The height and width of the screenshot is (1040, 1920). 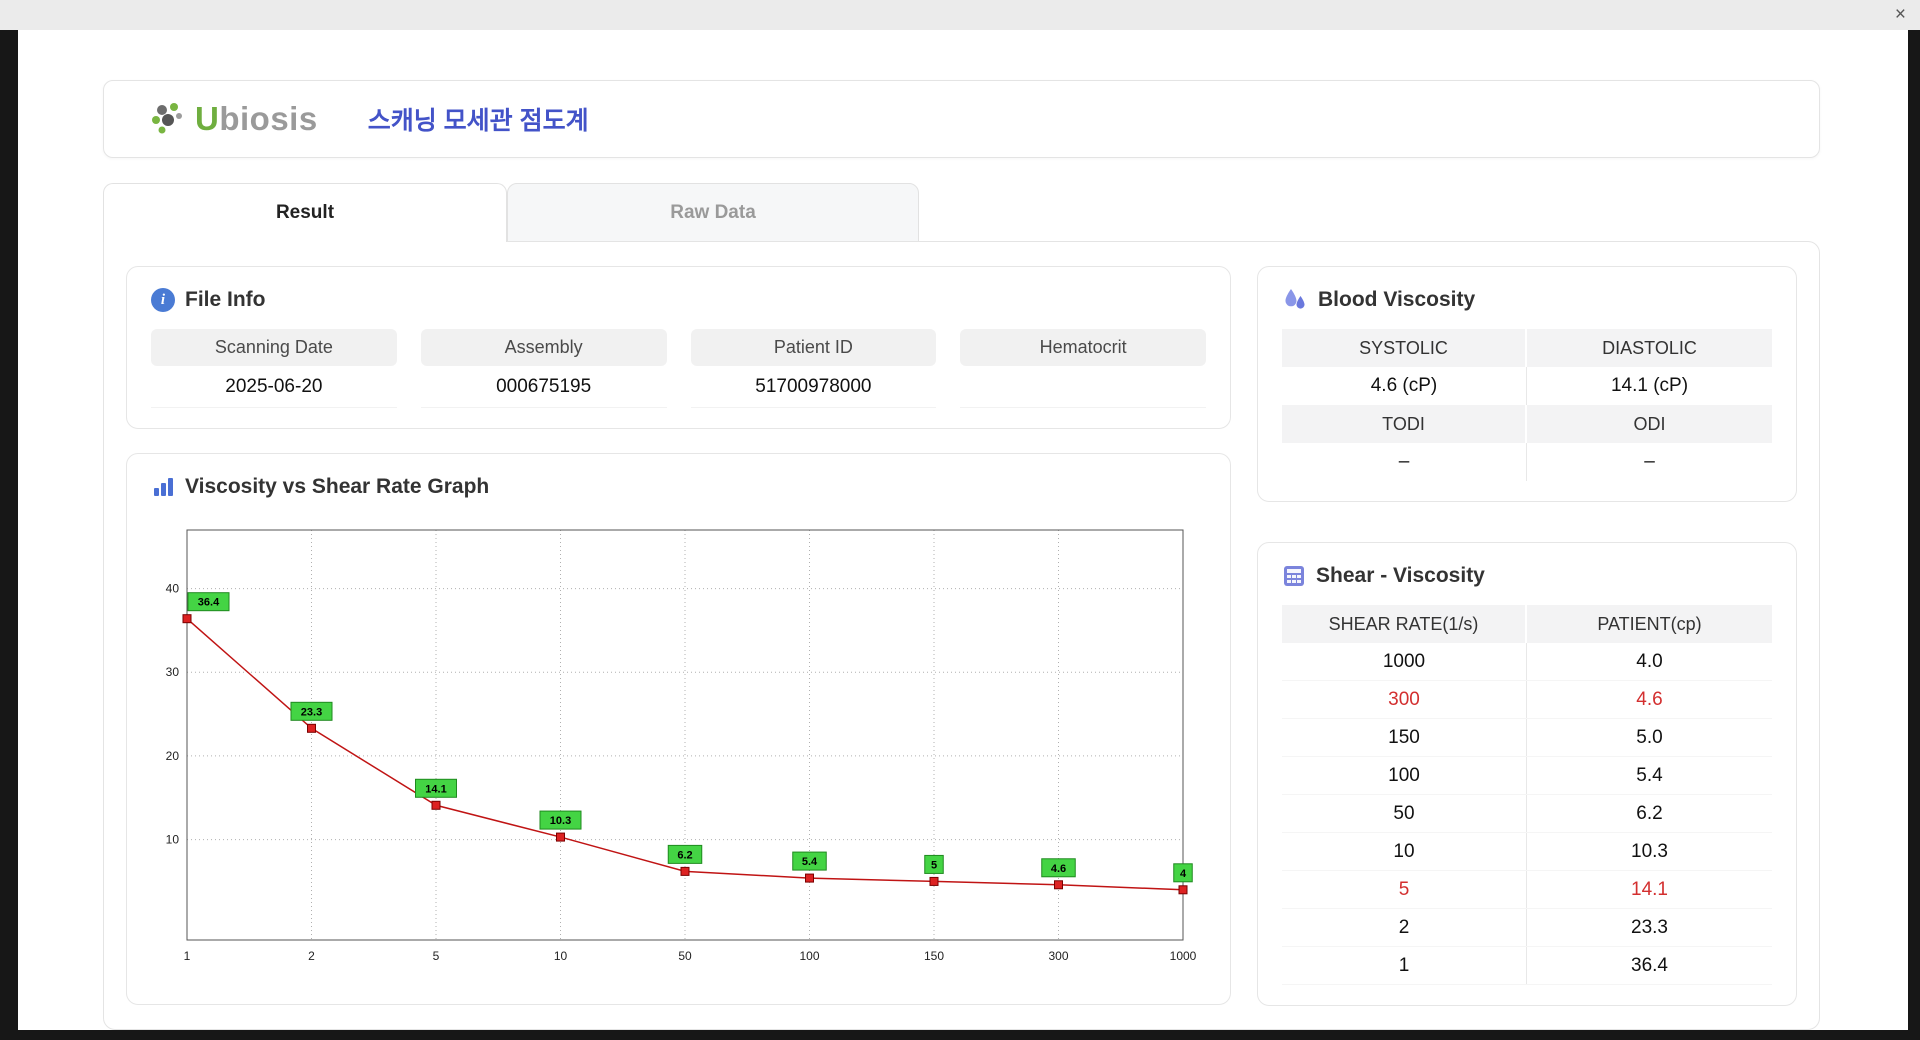 What do you see at coordinates (960, 15) in the screenshot?
I see `window-titlebar: ×` at bounding box center [960, 15].